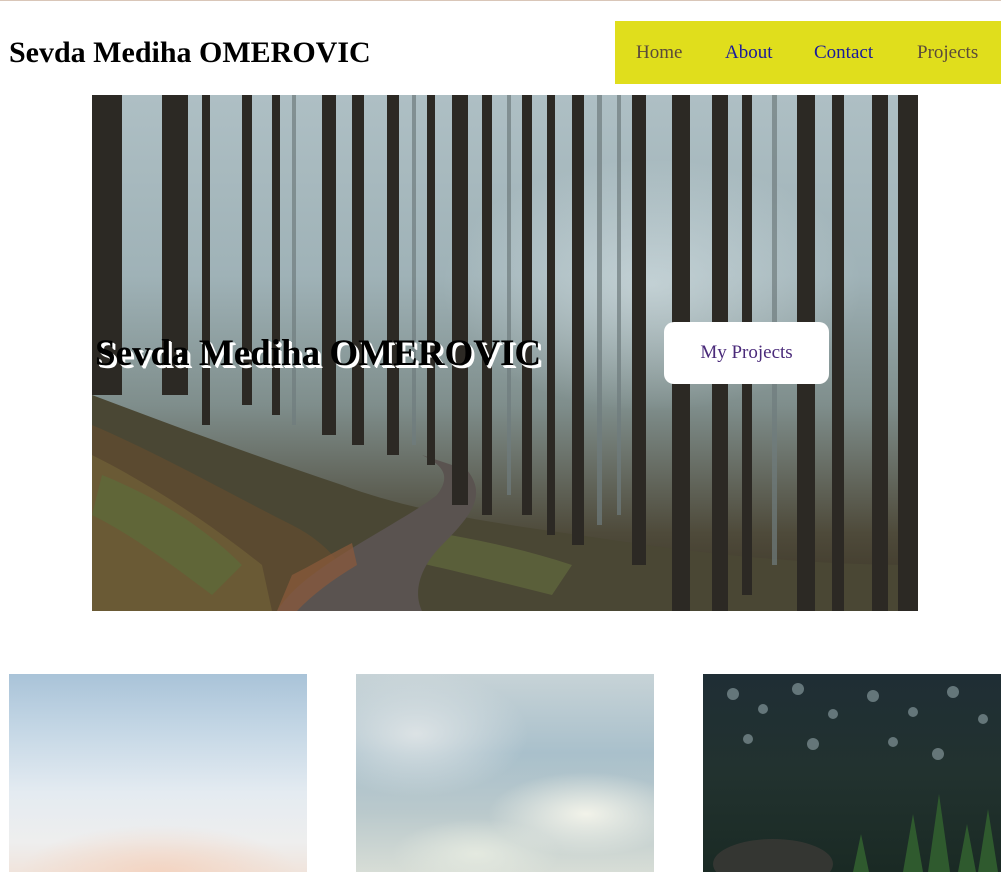  What do you see at coordinates (843, 53) in the screenshot?
I see `nav-link-contact: Contact` at bounding box center [843, 53].